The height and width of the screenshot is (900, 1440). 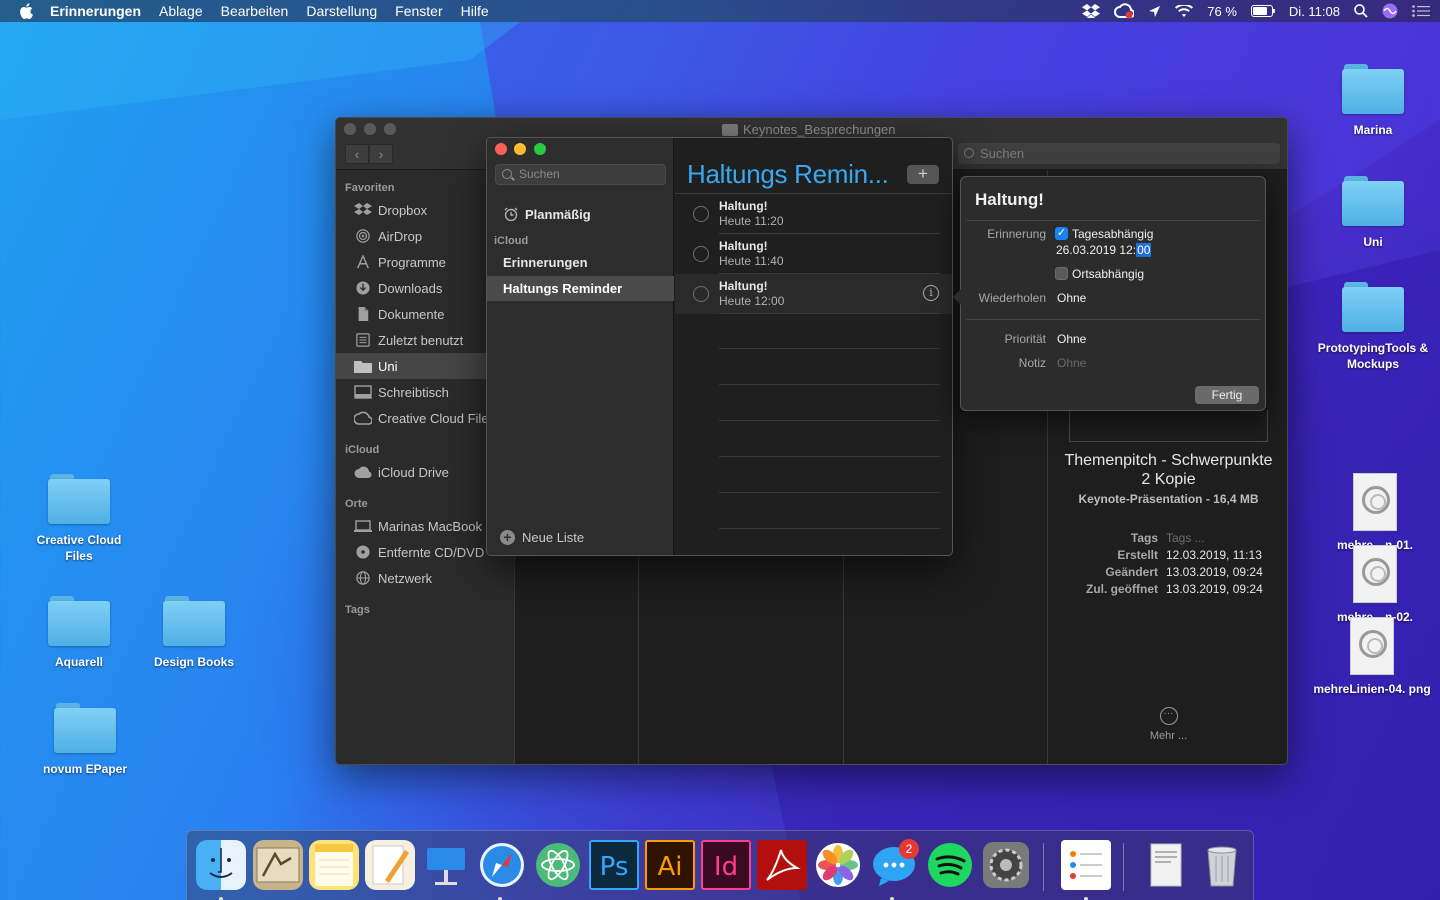 I want to click on finder-search-placeholder: Suchen, so click(x=1002, y=153).